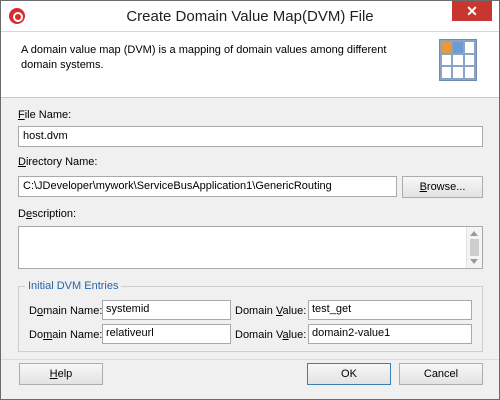  What do you see at coordinates (390, 334) in the screenshot?
I see `domain-value-input-2: domain2-value1` at bounding box center [390, 334].